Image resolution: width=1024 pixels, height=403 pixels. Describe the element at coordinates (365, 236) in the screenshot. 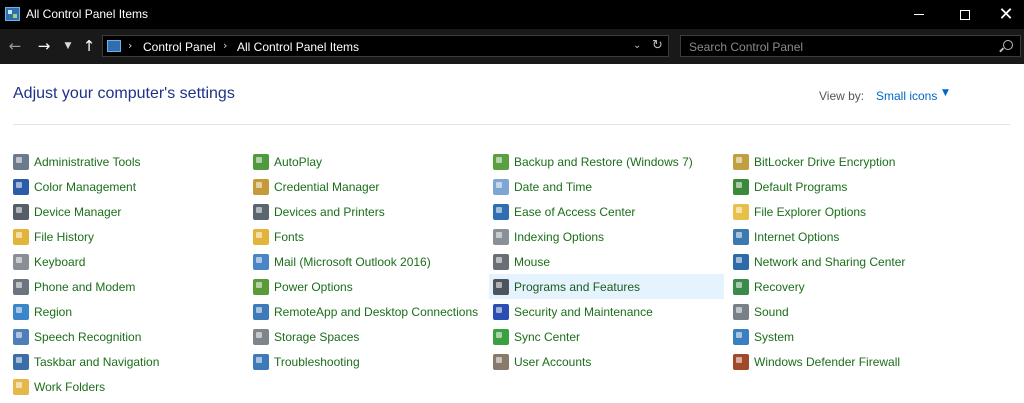

I see `control-panel-item: Fonts` at that location.